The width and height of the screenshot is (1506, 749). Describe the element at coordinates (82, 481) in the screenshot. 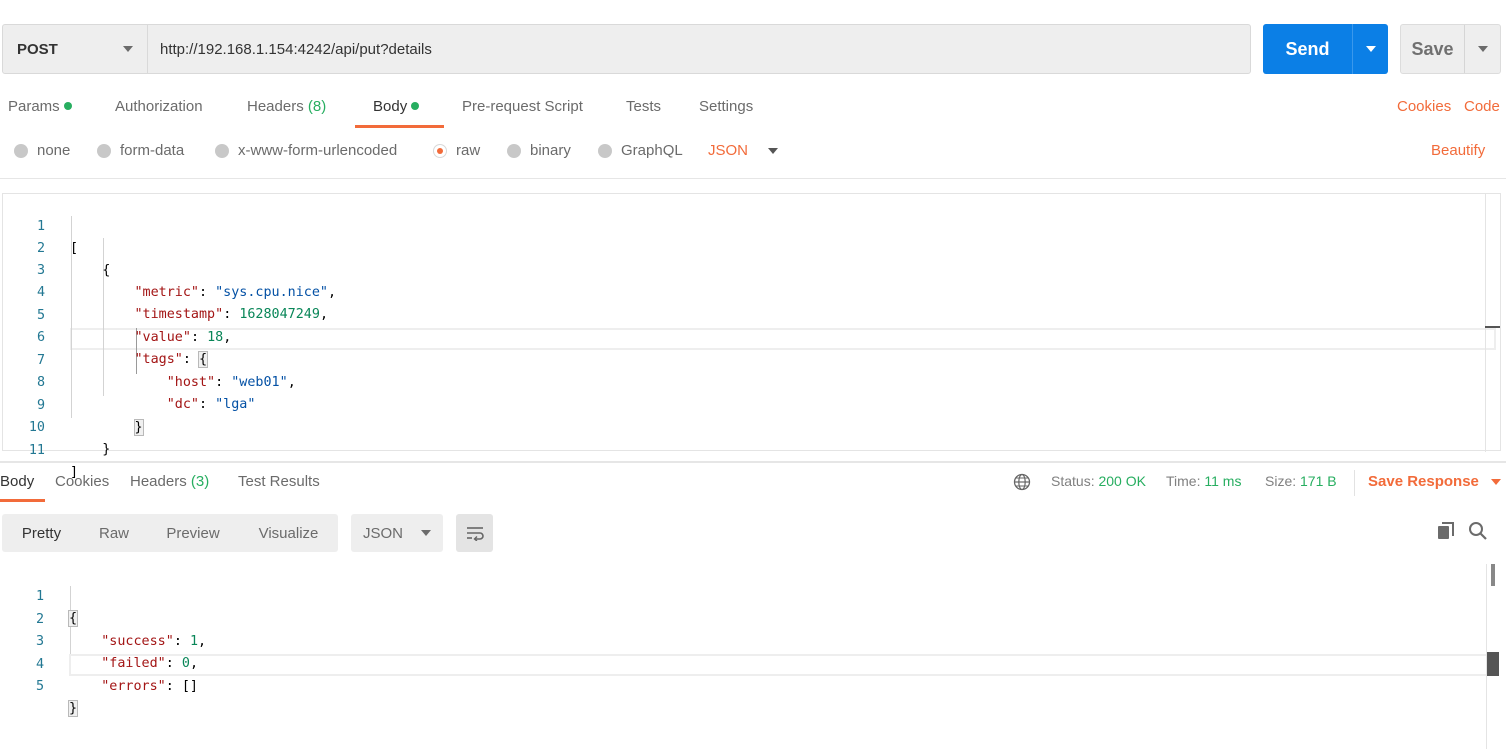

I see `response-tab-cookies: Cookies` at that location.